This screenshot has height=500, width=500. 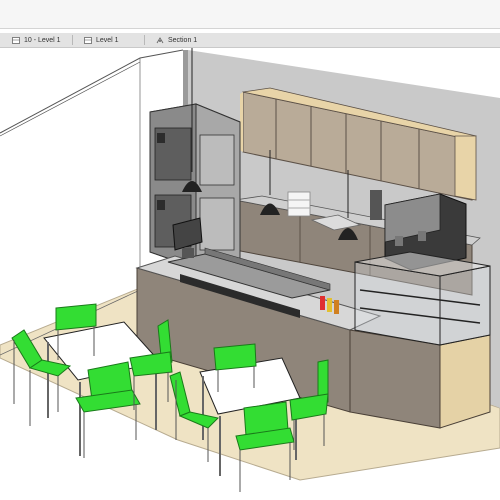 What do you see at coordinates (420, 340) in the screenshot?
I see `display-case` at bounding box center [420, 340].